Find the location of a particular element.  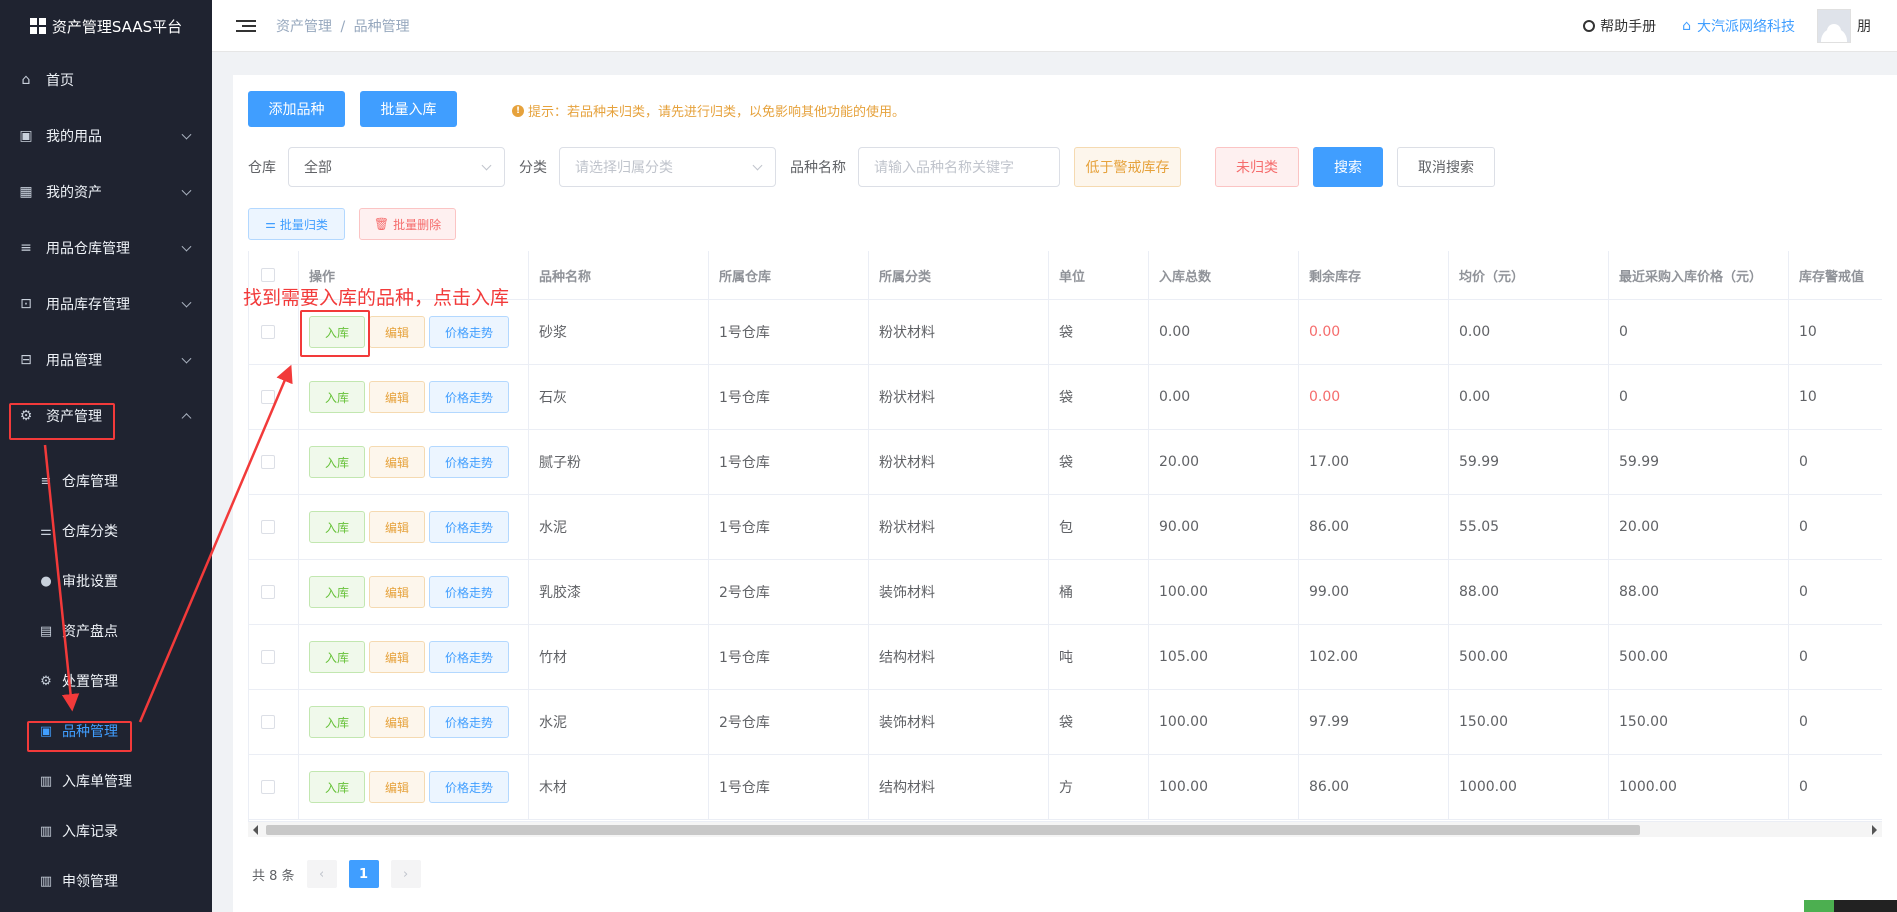

cell-last: 20.00 is located at coordinates (1699, 527).